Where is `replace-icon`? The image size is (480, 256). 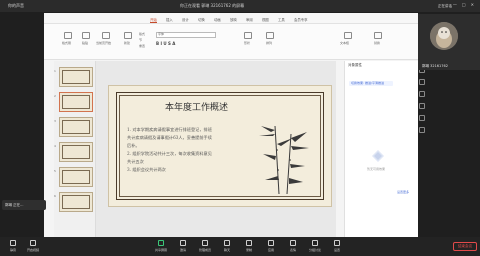
replace-icon is located at coordinates (378, 35).